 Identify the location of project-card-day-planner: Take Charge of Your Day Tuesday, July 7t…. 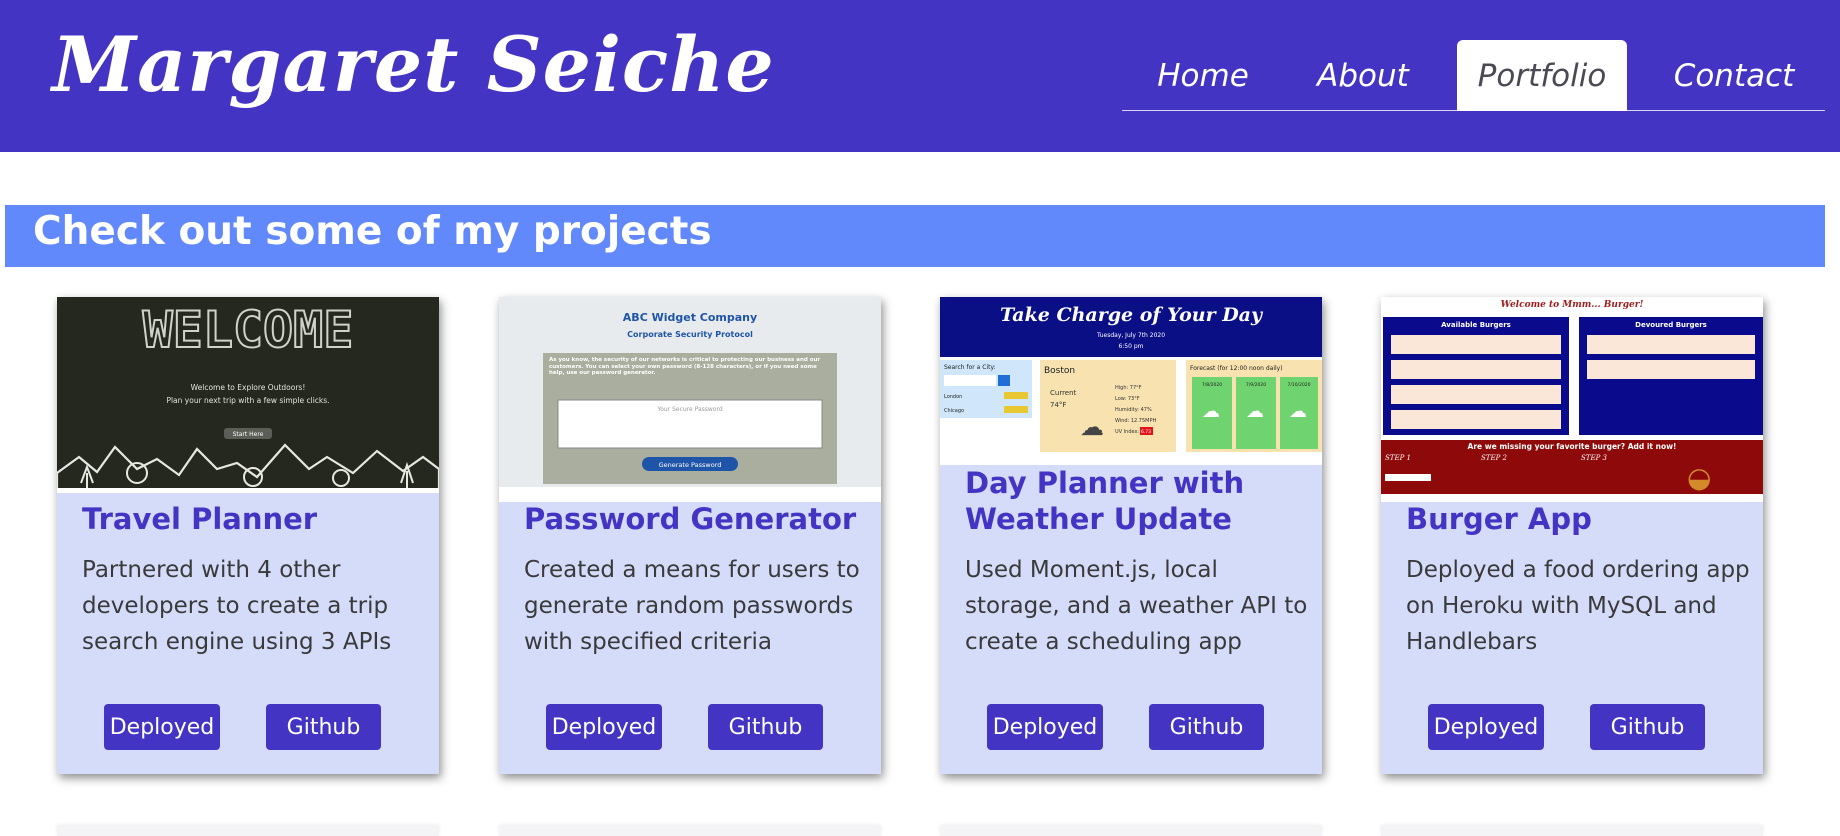
(1131, 535).